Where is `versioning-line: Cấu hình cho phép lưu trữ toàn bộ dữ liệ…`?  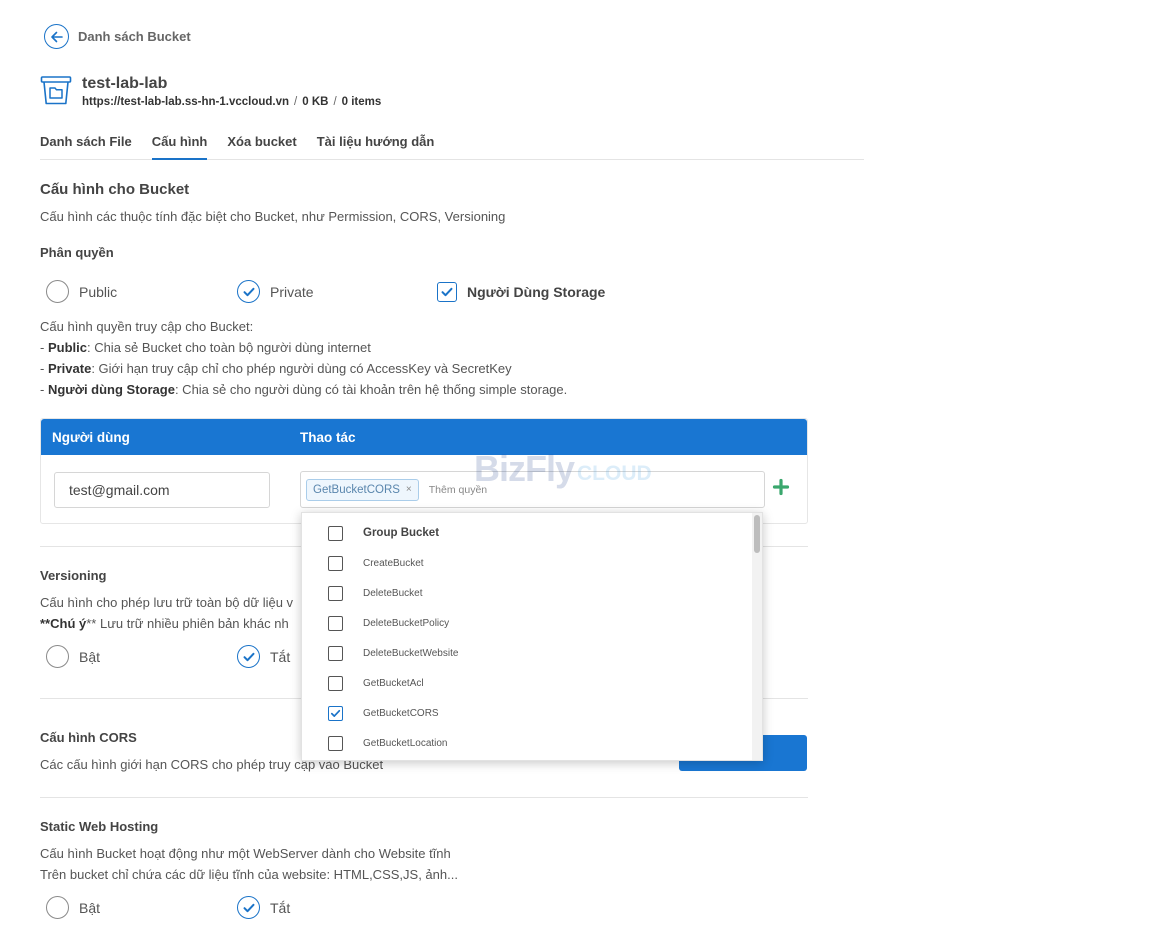 versioning-line: Cấu hình cho phép lưu trữ toàn bộ dữ liệ… is located at coordinates (167, 602).